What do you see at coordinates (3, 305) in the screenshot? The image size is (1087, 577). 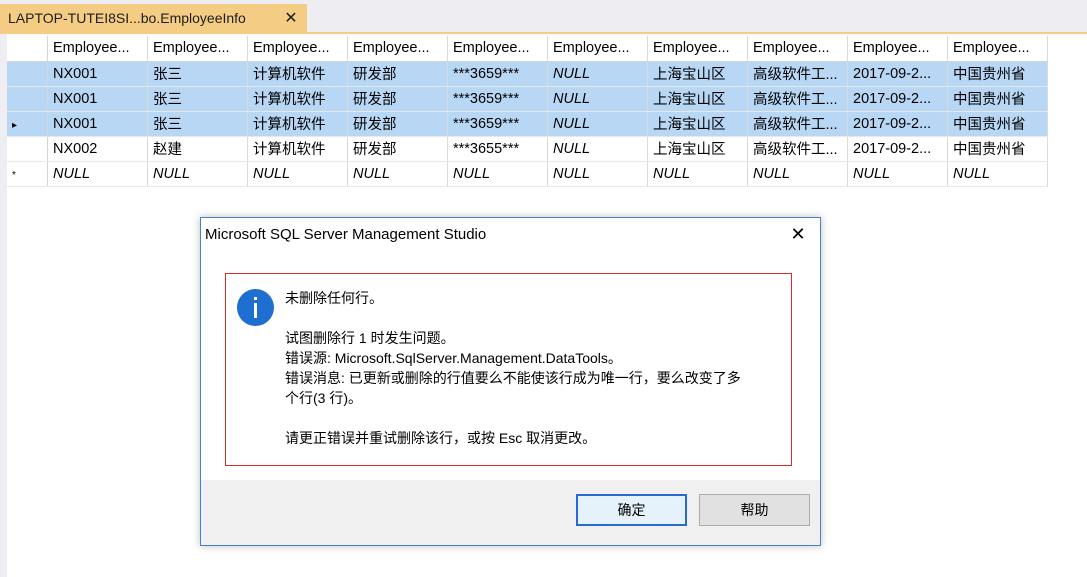 I see `grid-left-margin` at bounding box center [3, 305].